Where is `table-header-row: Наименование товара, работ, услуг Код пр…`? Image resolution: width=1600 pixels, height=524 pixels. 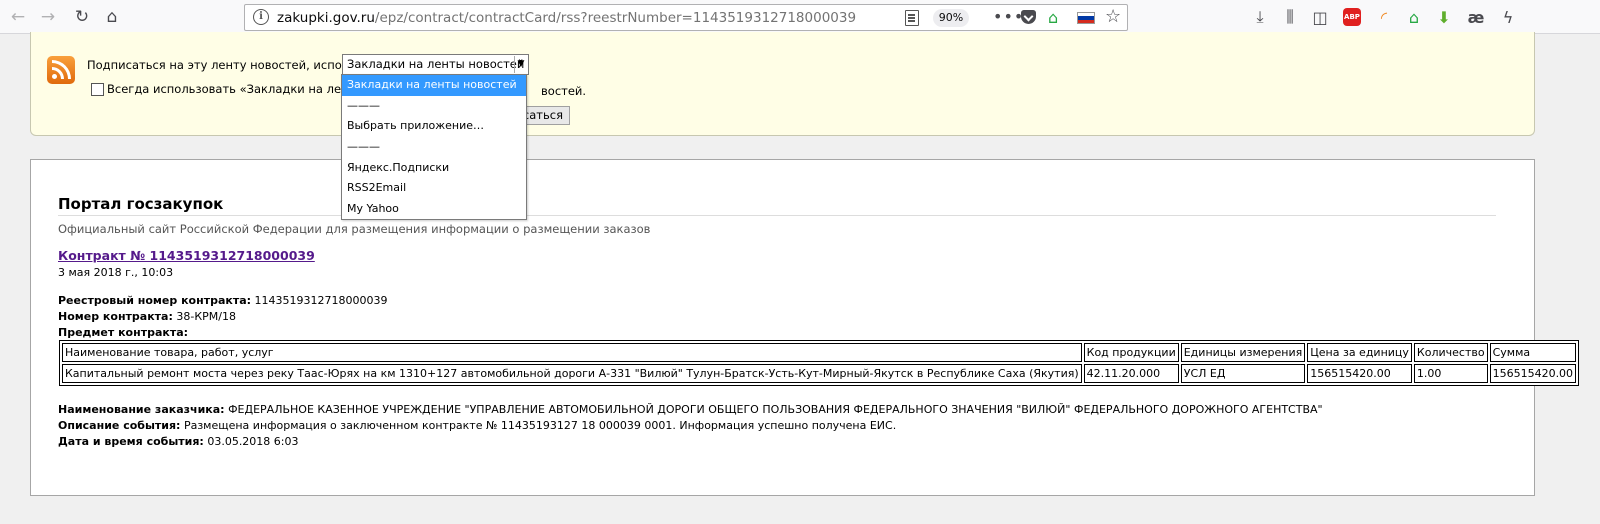
table-header-row: Наименование товара, работ, услуг Код пр… is located at coordinates (819, 352).